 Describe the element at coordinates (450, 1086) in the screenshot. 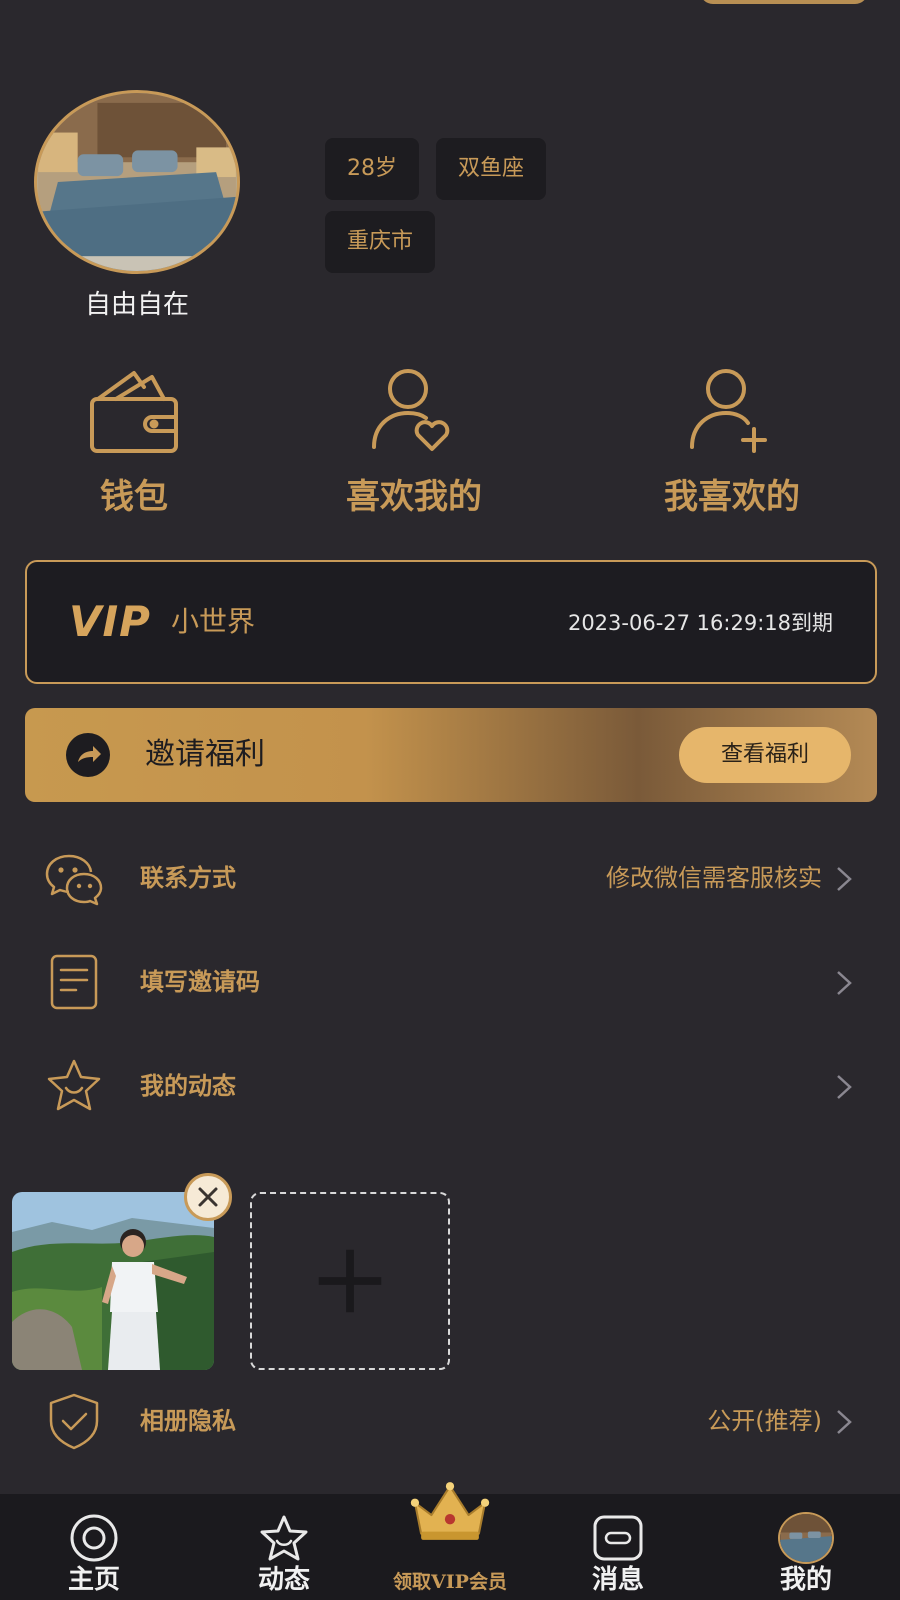

I see `menu-row-my-moments: 我的动态` at that location.